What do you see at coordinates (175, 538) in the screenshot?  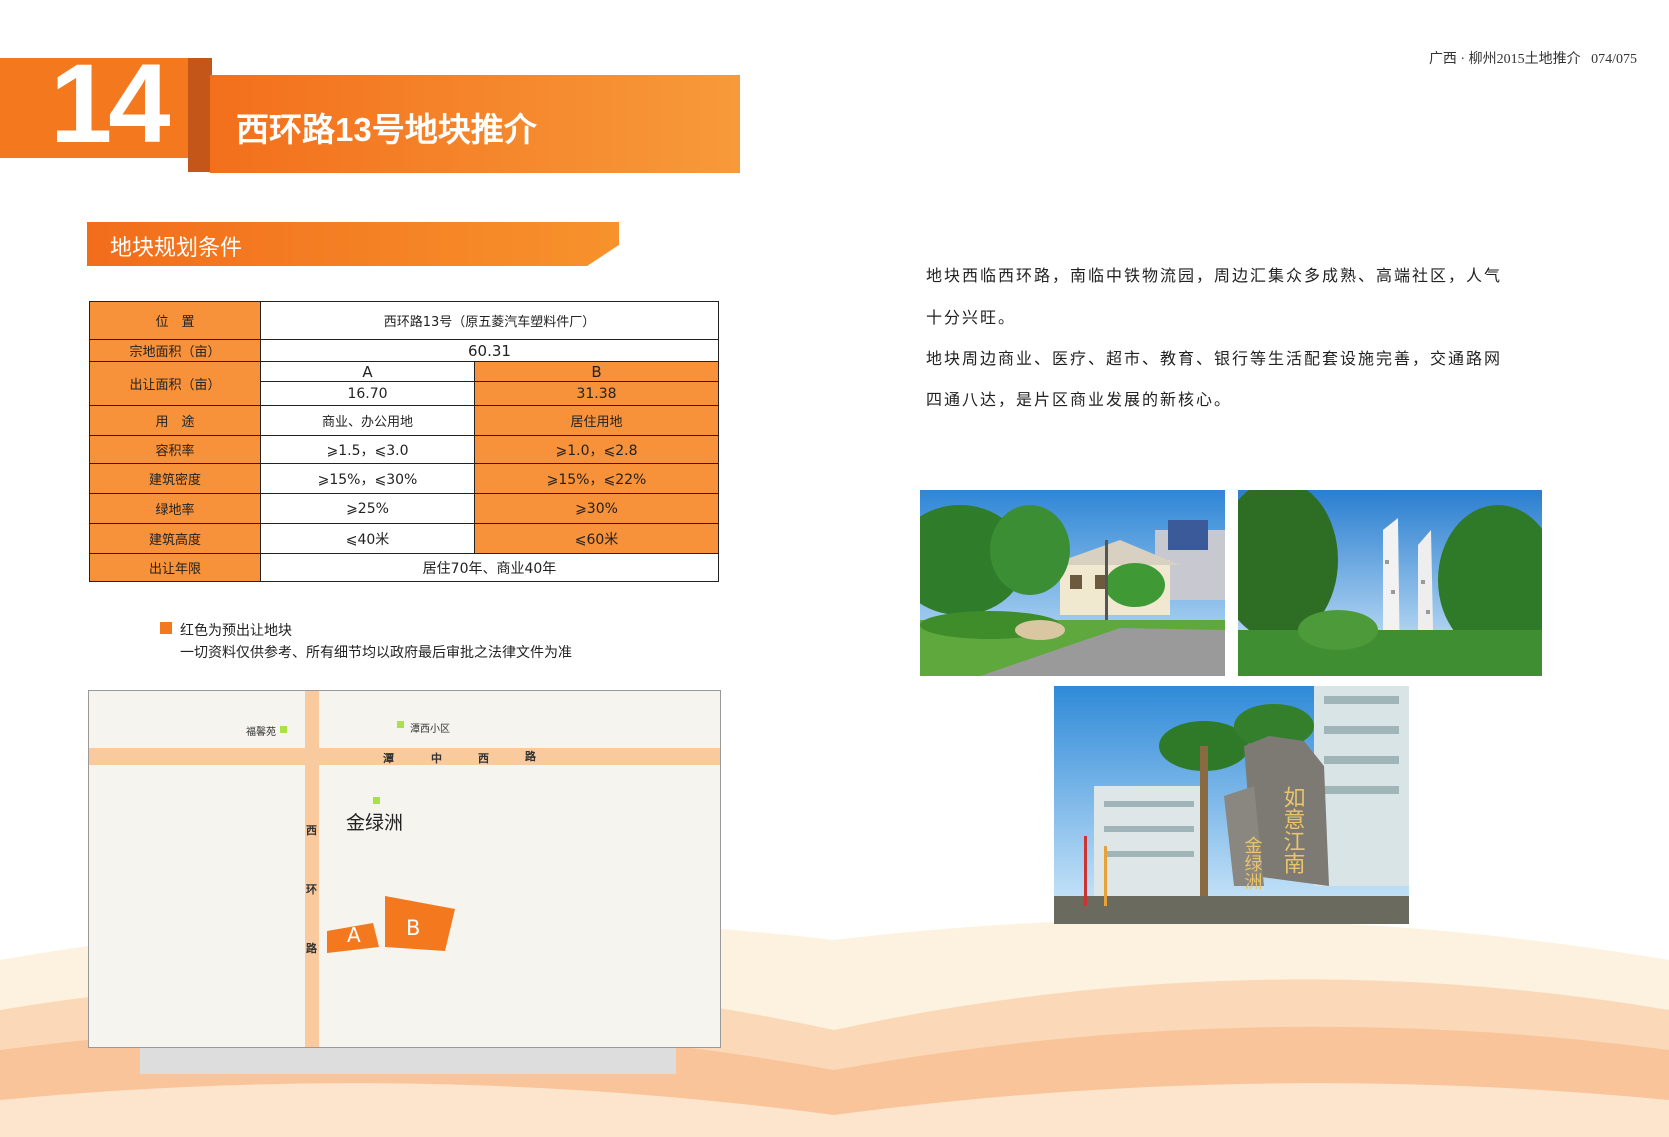 I see `table-row-label: 建筑高度` at bounding box center [175, 538].